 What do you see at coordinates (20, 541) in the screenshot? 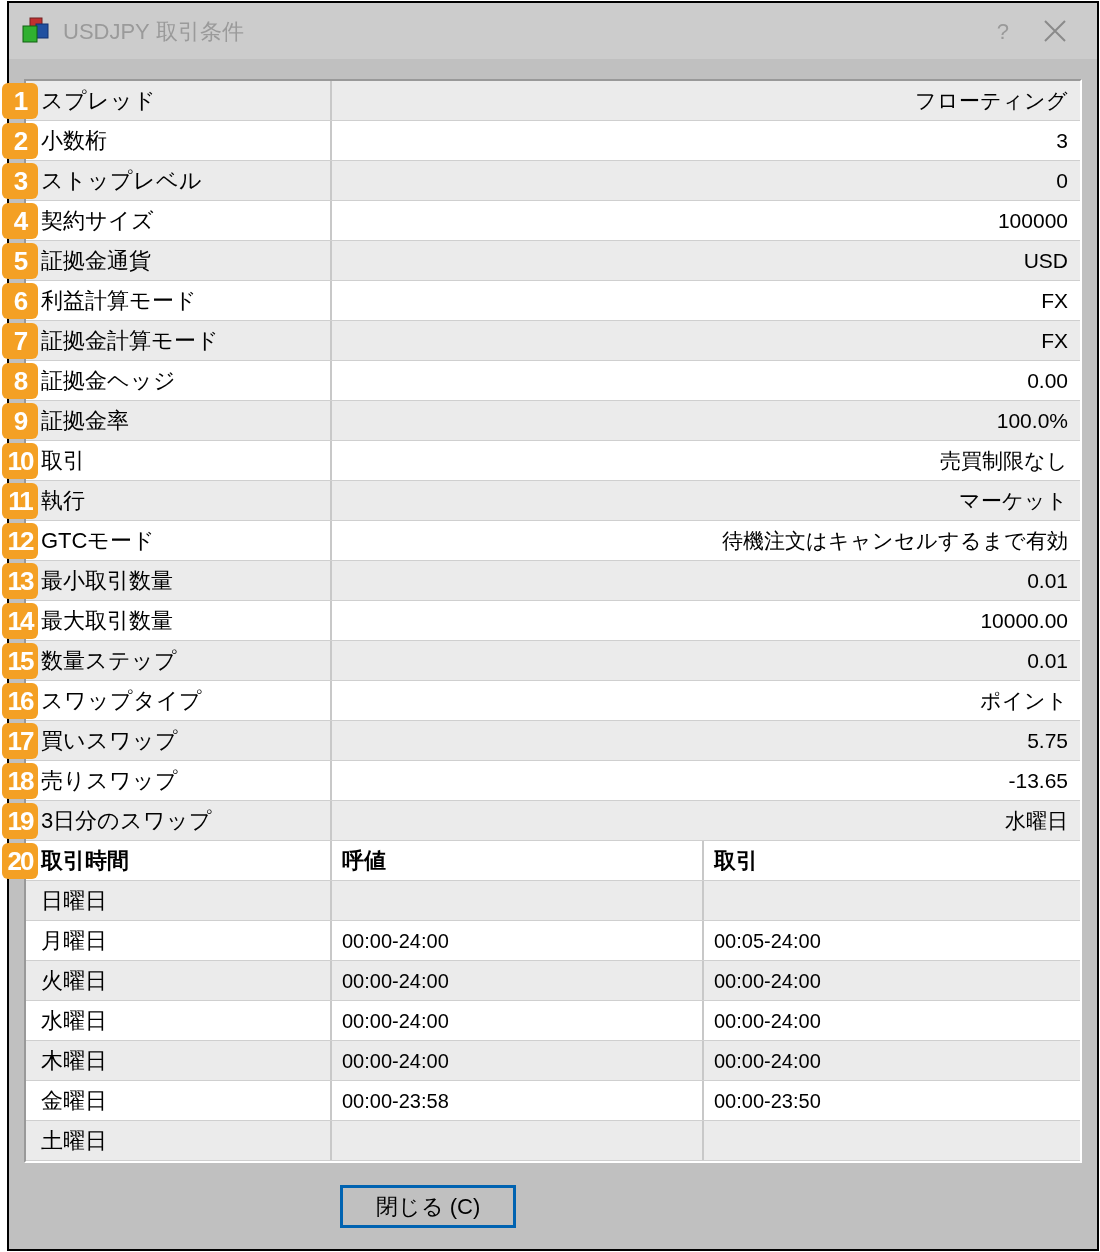
I see `number-badge: 12` at bounding box center [20, 541].